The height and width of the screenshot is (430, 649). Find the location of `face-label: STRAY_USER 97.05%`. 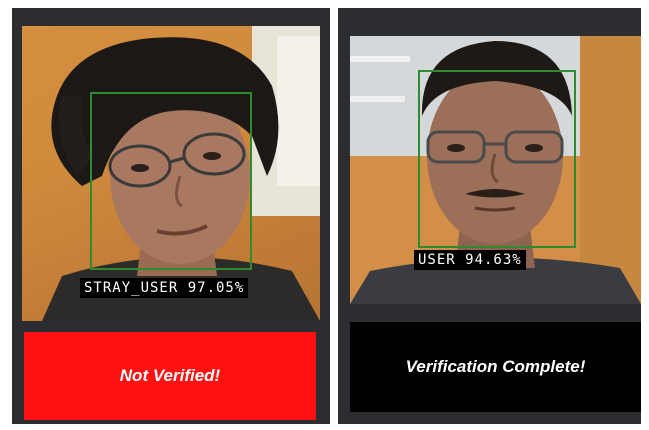

face-label: STRAY_USER 97.05% is located at coordinates (164, 288).